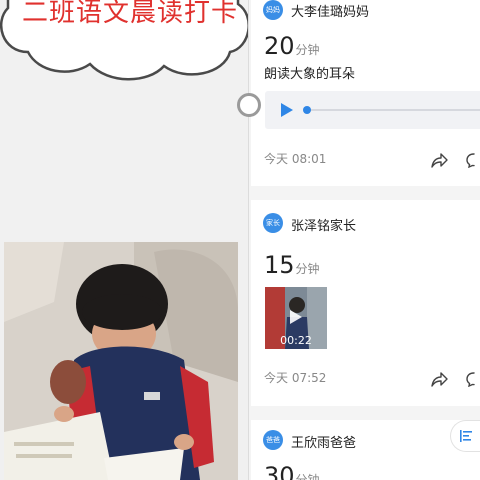 The height and width of the screenshot is (480, 480). I want to click on toggle-circle, so click(249, 105).